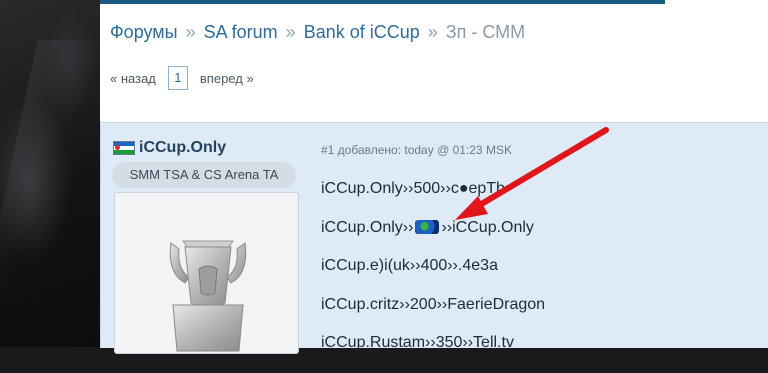 This screenshot has width=768, height=373. I want to click on globe-icon, so click(427, 226).